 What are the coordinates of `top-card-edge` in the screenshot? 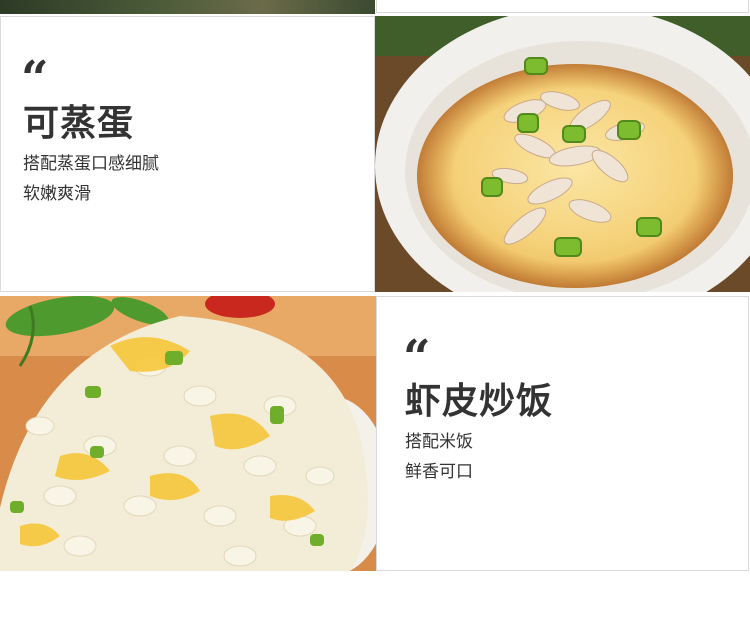 It's located at (562, 6).